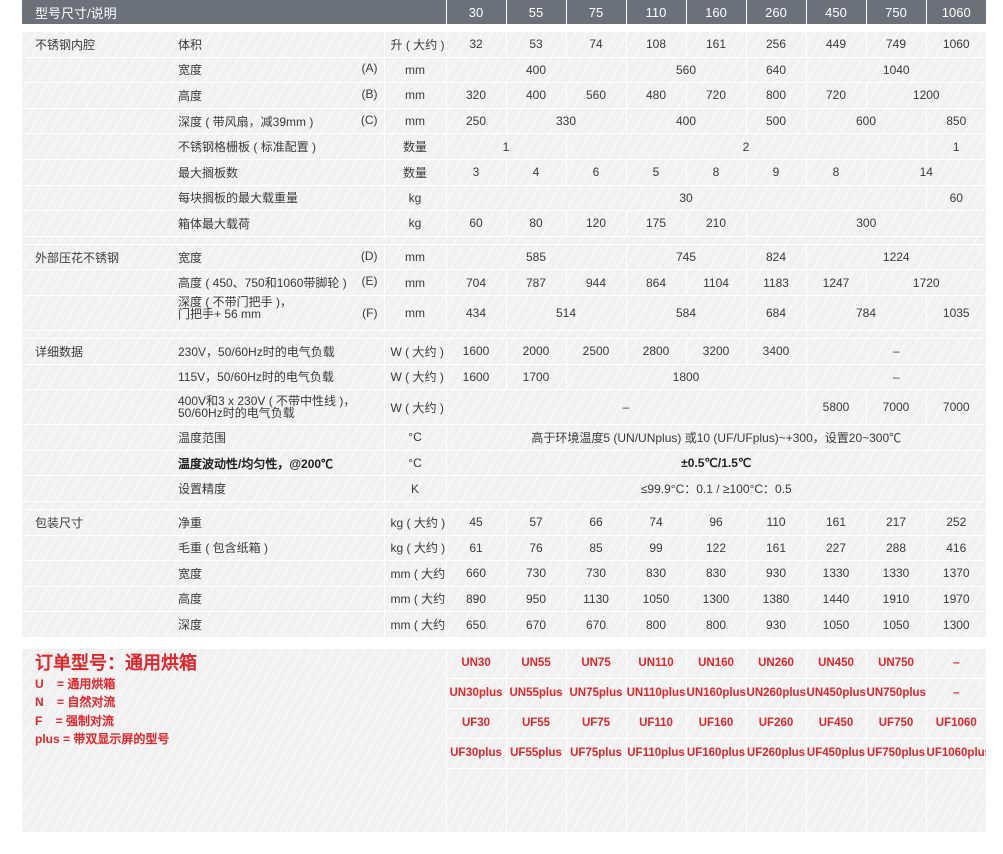  What do you see at coordinates (716, 95) in the screenshot?
I see `cell: 720` at bounding box center [716, 95].